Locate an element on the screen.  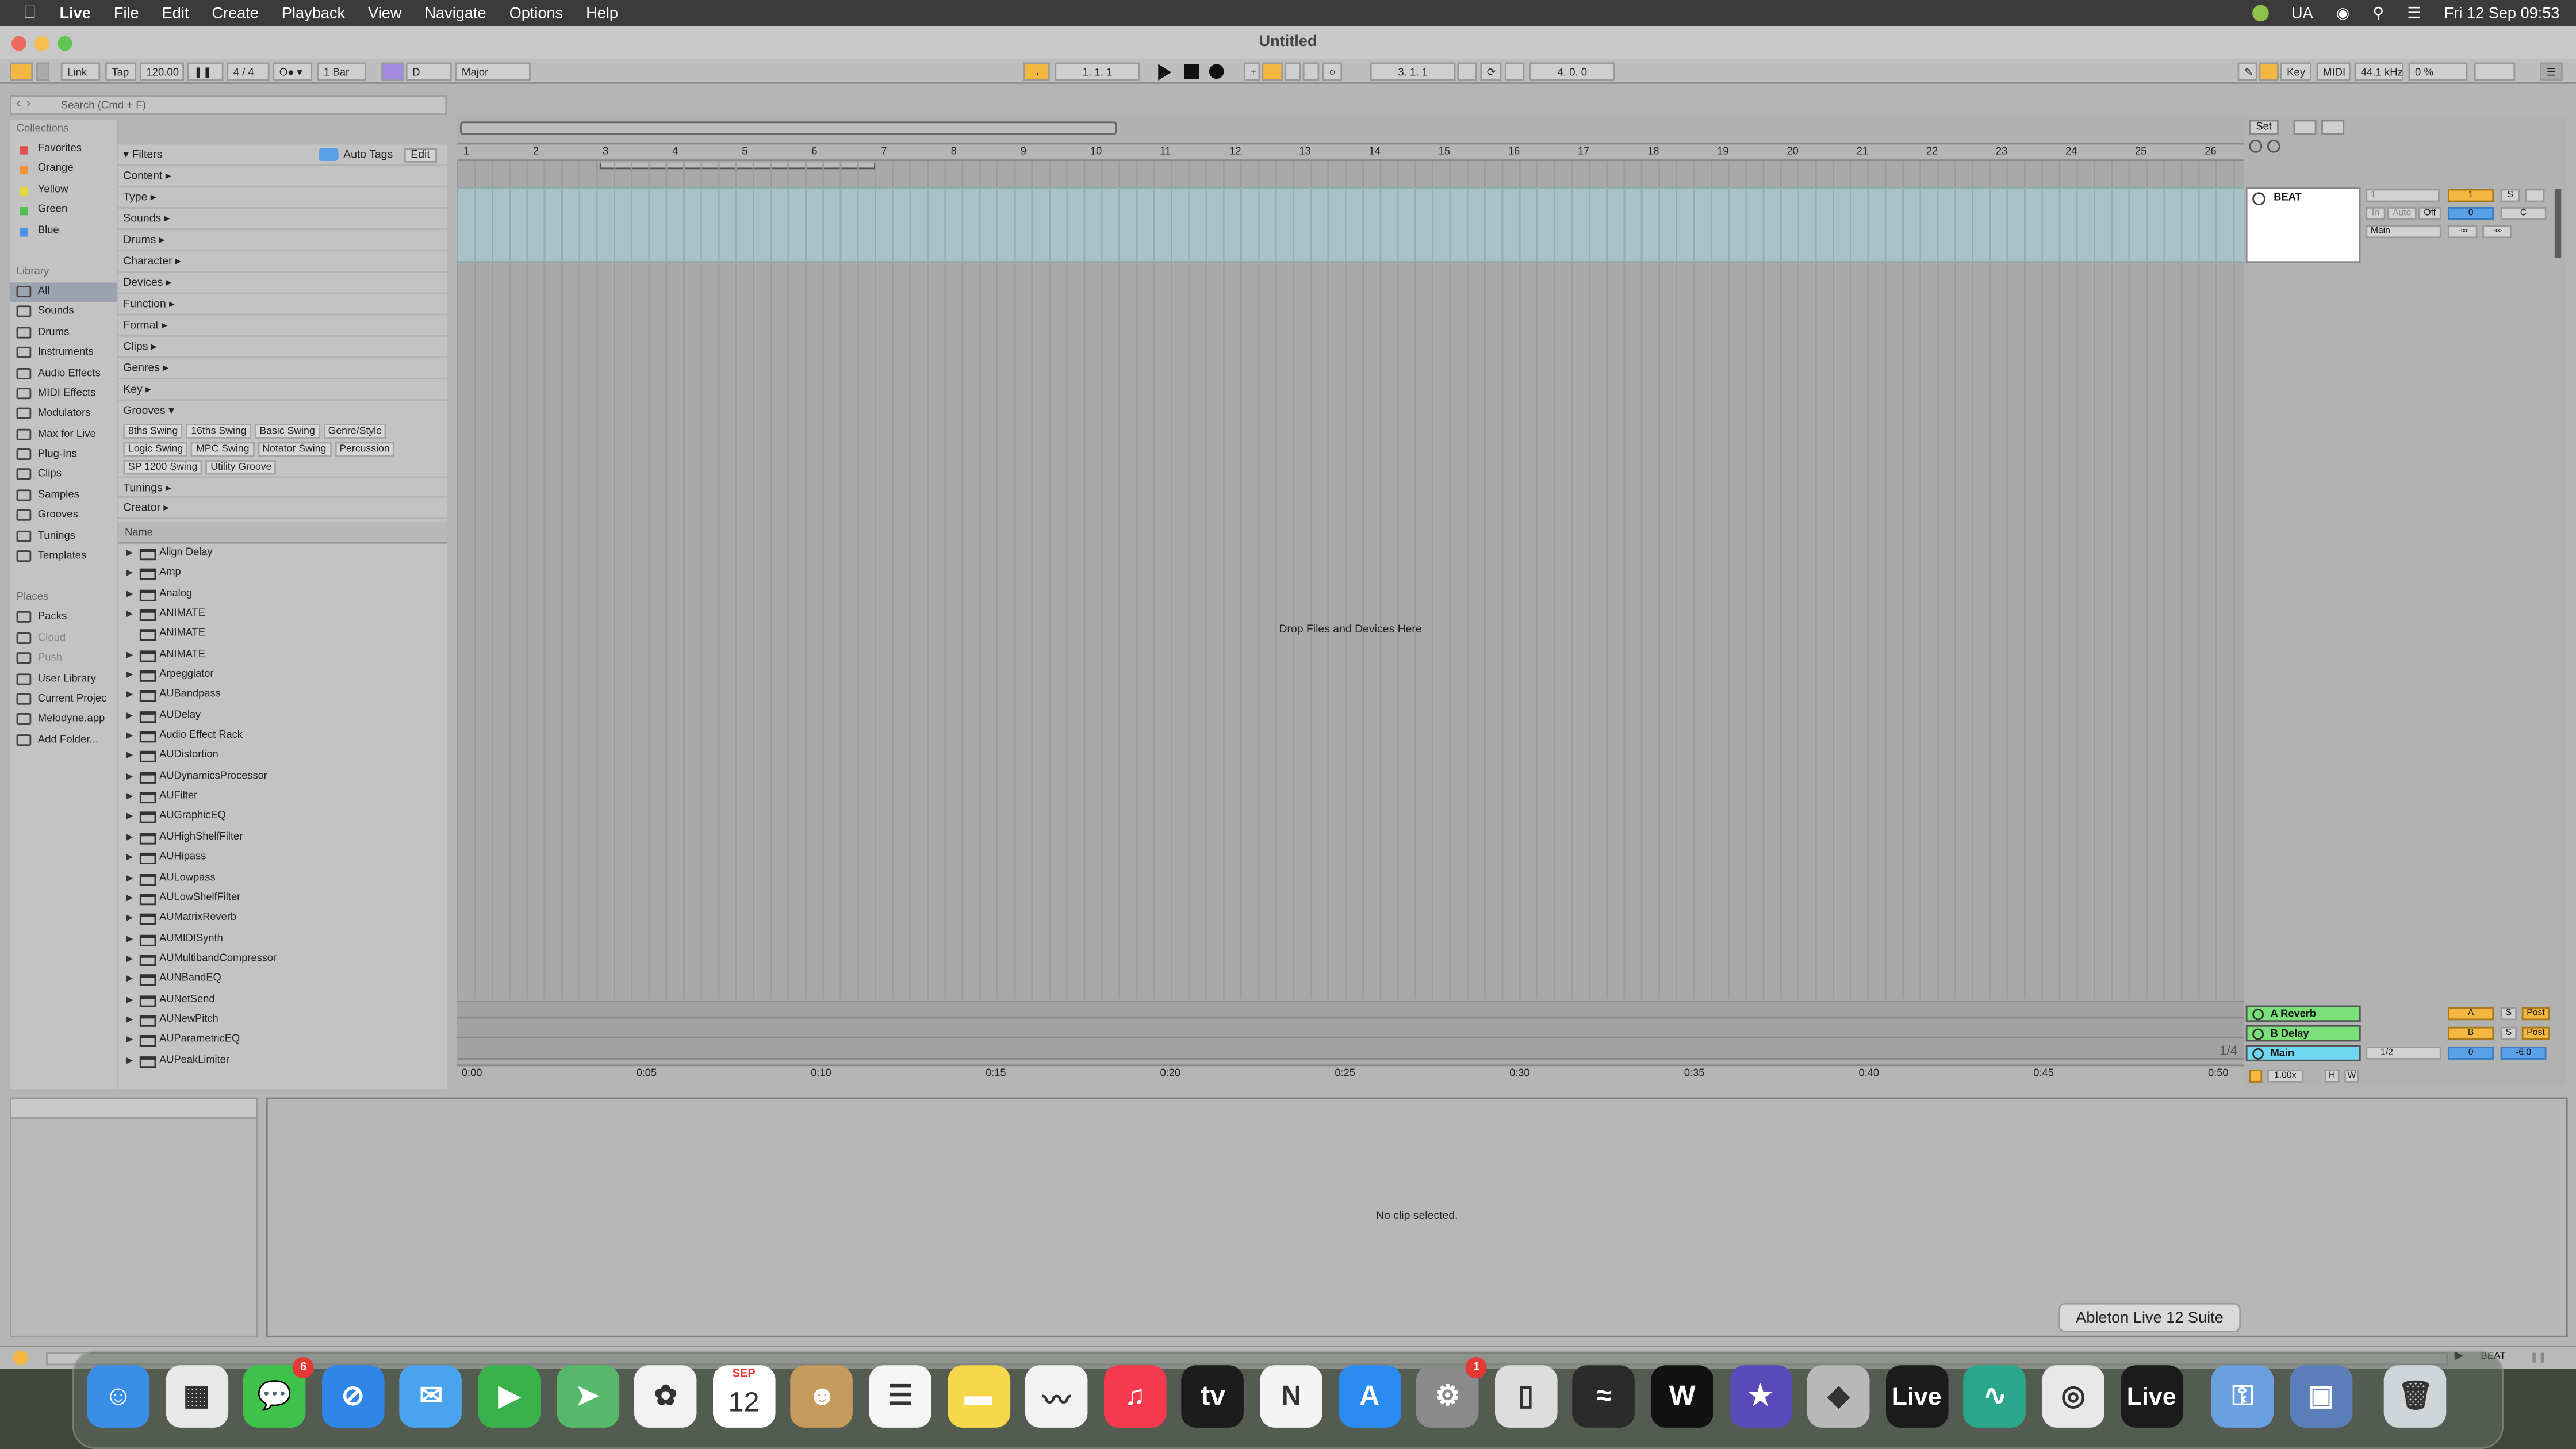
dock-app-launchpad: ▦ is located at coordinates (196, 1396).